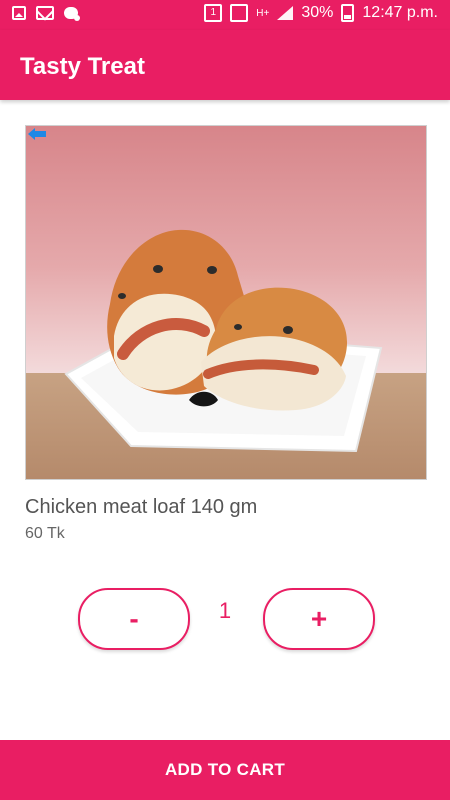  Describe the element at coordinates (72, 14) in the screenshot. I see `chat-icon` at that location.